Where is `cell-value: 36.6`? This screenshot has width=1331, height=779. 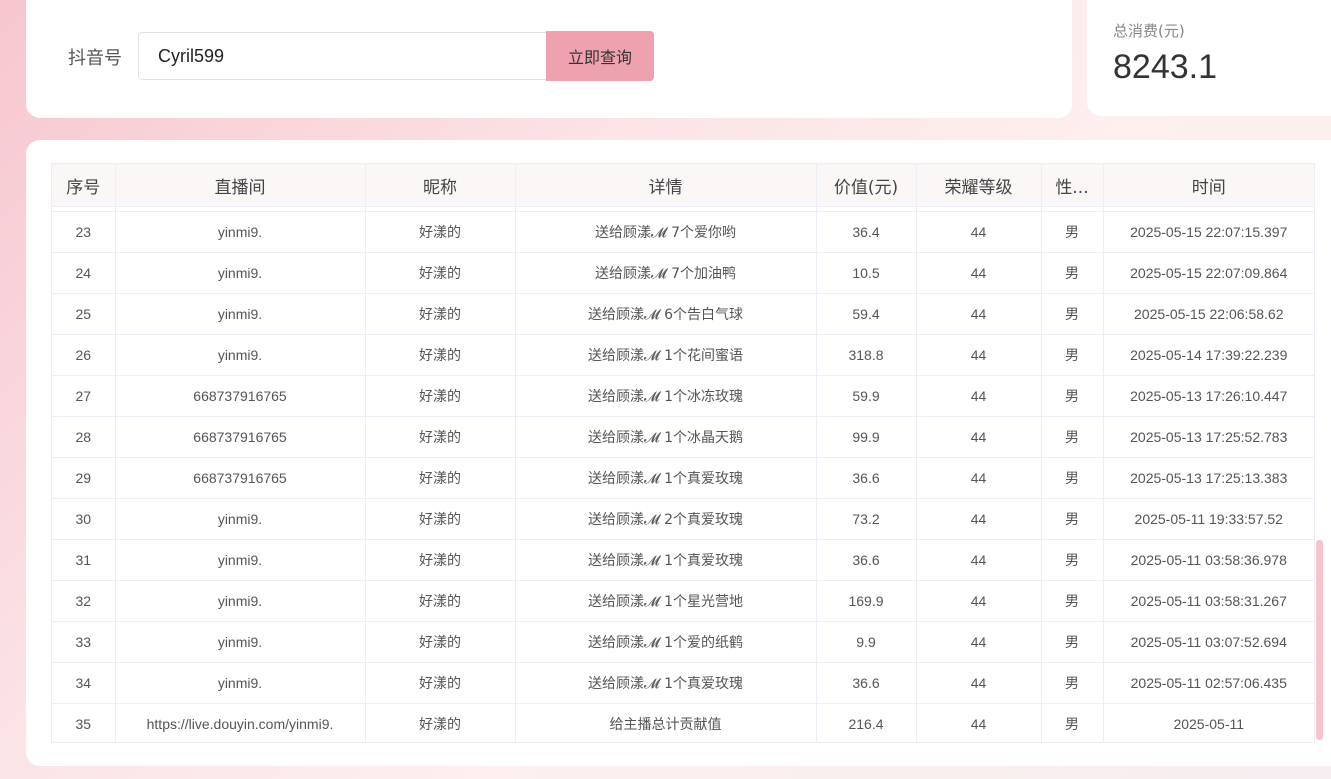 cell-value: 36.6 is located at coordinates (866, 683).